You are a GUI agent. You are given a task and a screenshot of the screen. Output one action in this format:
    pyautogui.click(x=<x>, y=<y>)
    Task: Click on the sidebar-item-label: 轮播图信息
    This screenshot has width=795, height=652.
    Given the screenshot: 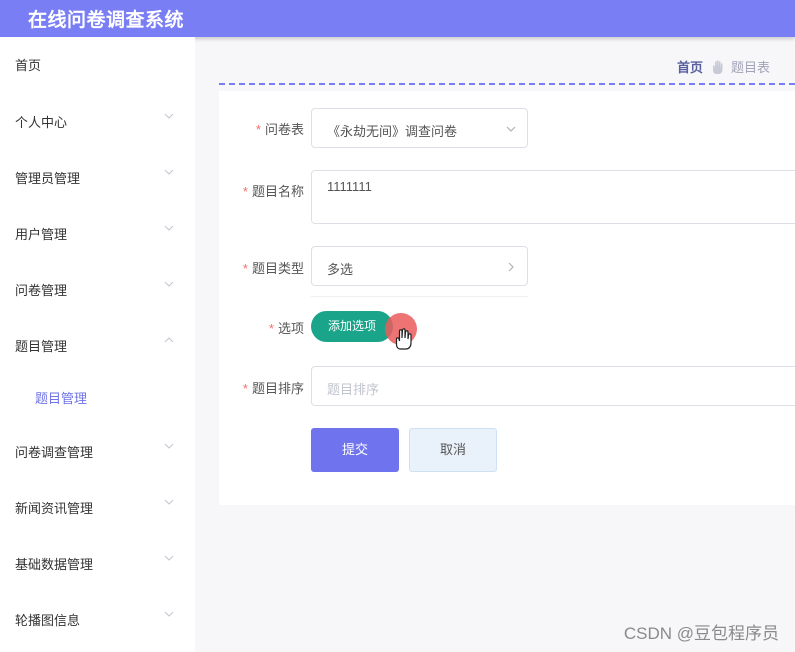 What is the action you would take?
    pyautogui.click(x=48, y=620)
    